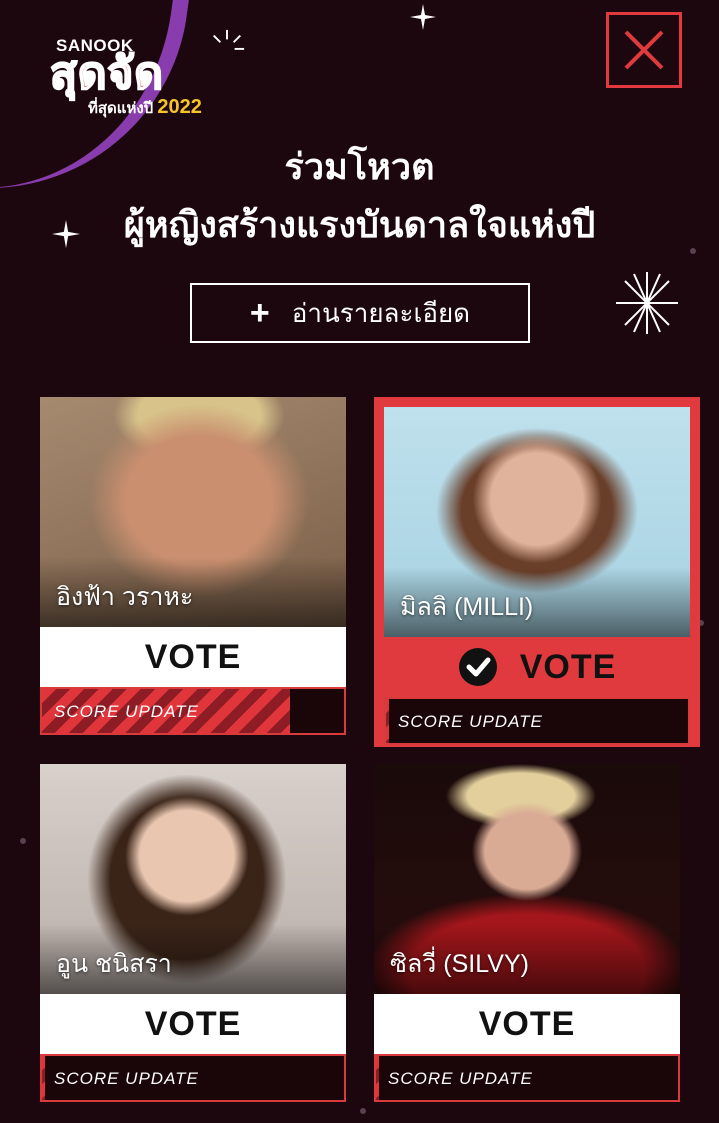  I want to click on candidate-photo: มิลลิ (MILLI), so click(537, 522).